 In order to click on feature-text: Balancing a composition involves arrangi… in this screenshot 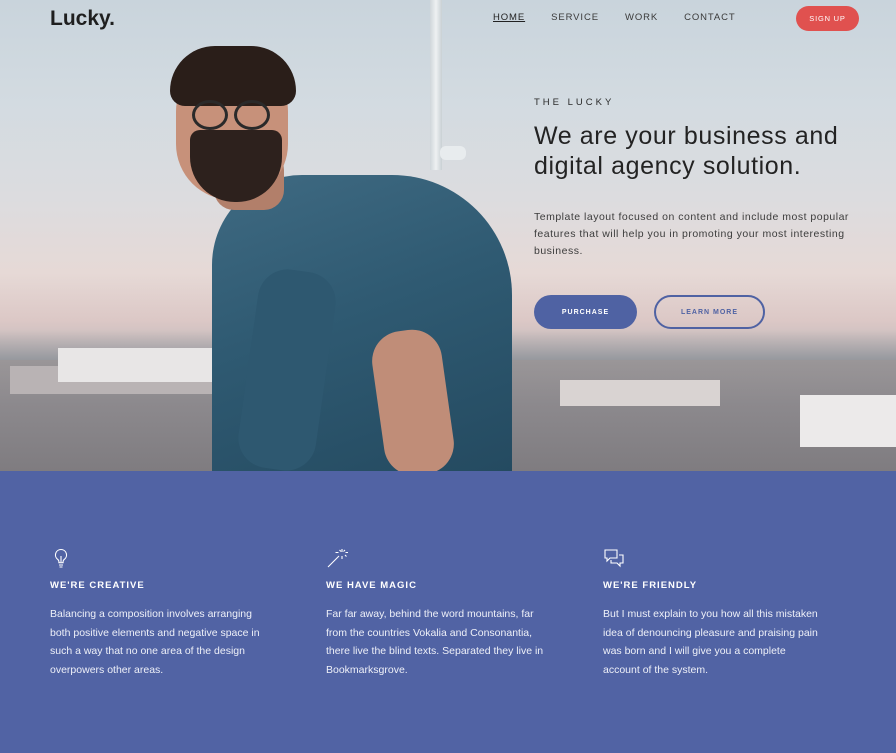, I will do `click(155, 642)`.